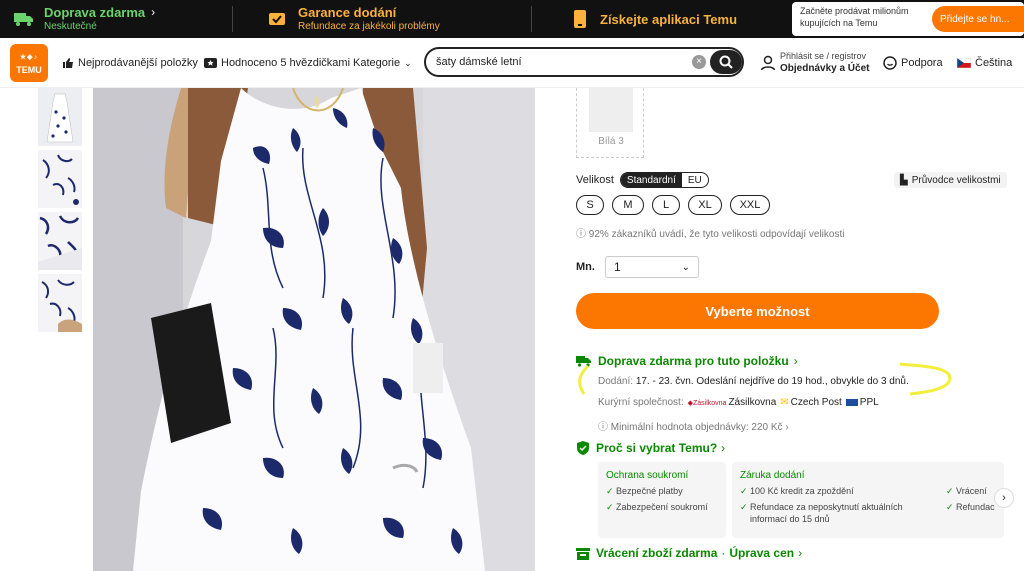 This screenshot has width=1024, height=571. What do you see at coordinates (286, 63) in the screenshot?
I see `nav-five-star-label: Hodnoceno 5 hvězdičkami` at bounding box center [286, 63].